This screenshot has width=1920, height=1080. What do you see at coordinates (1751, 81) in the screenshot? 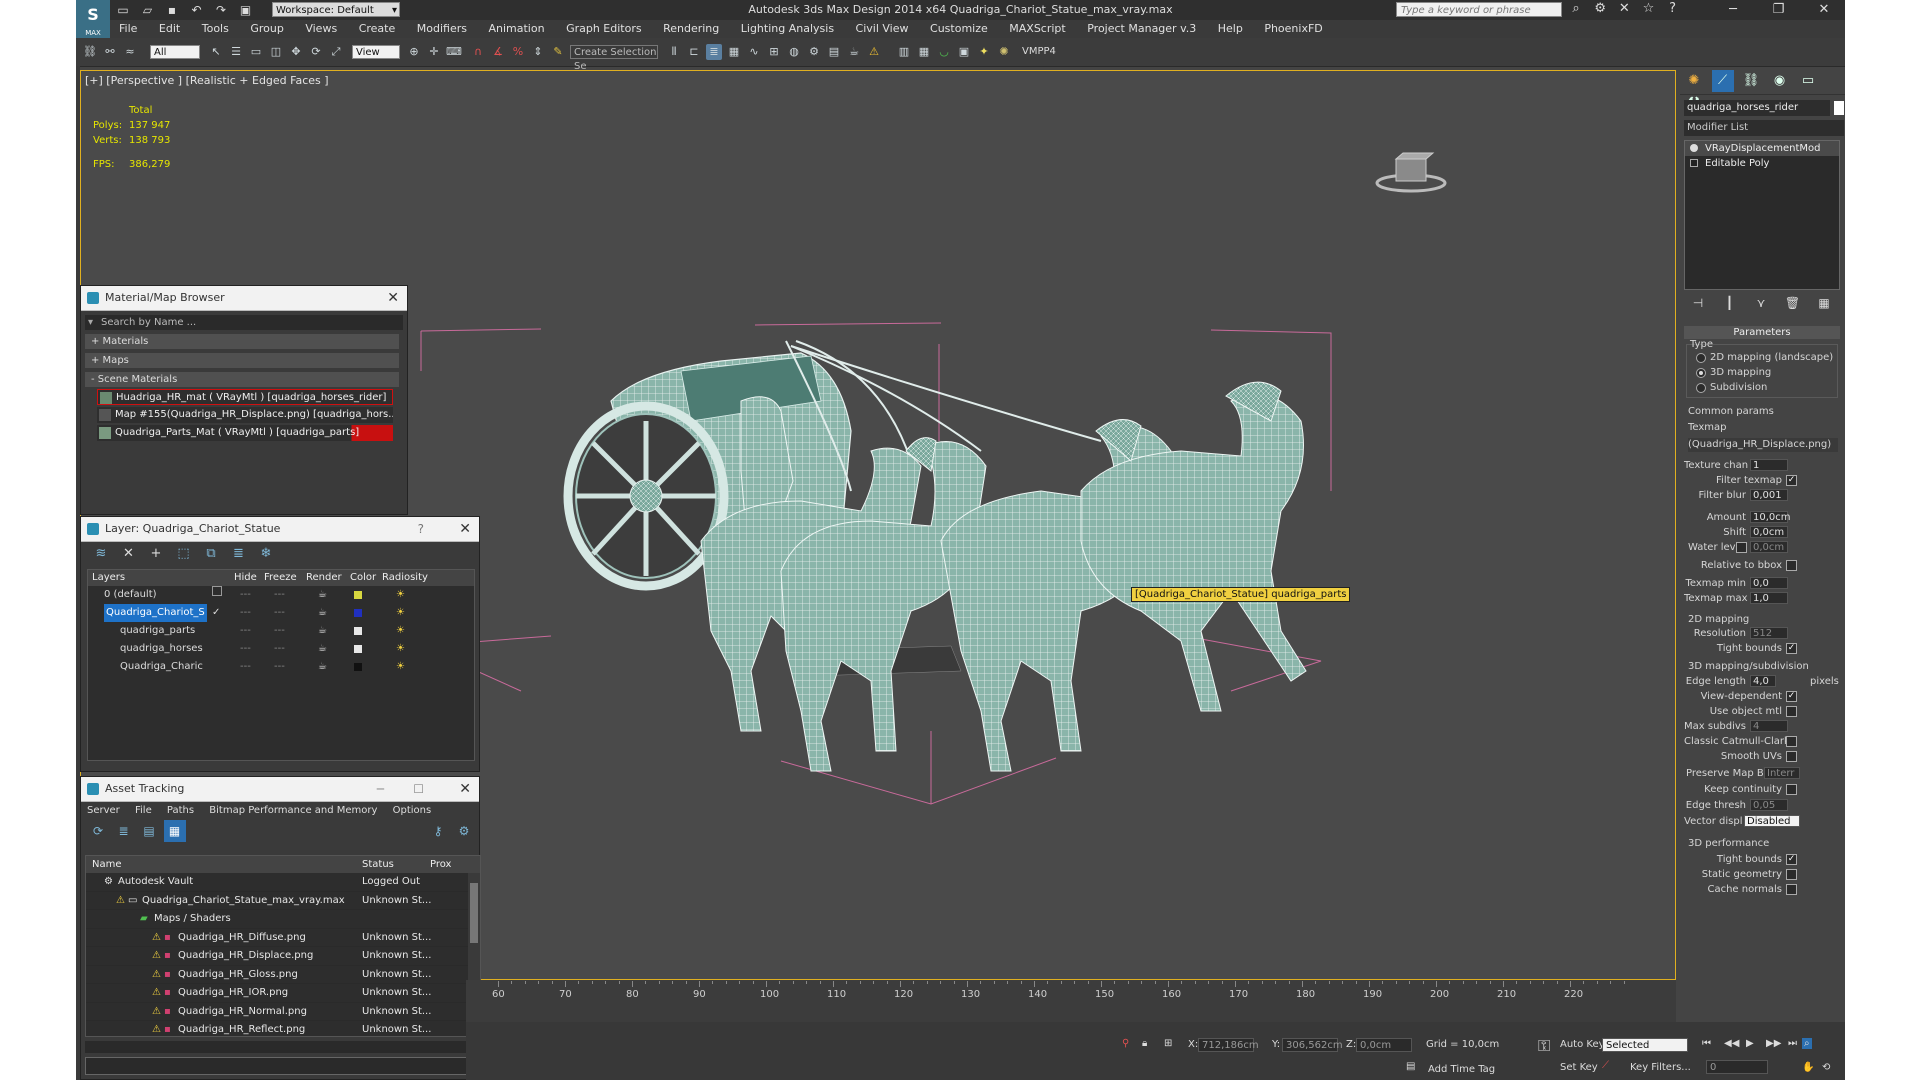
I see `hierarchy-tab-icon: ⛓` at bounding box center [1751, 81].